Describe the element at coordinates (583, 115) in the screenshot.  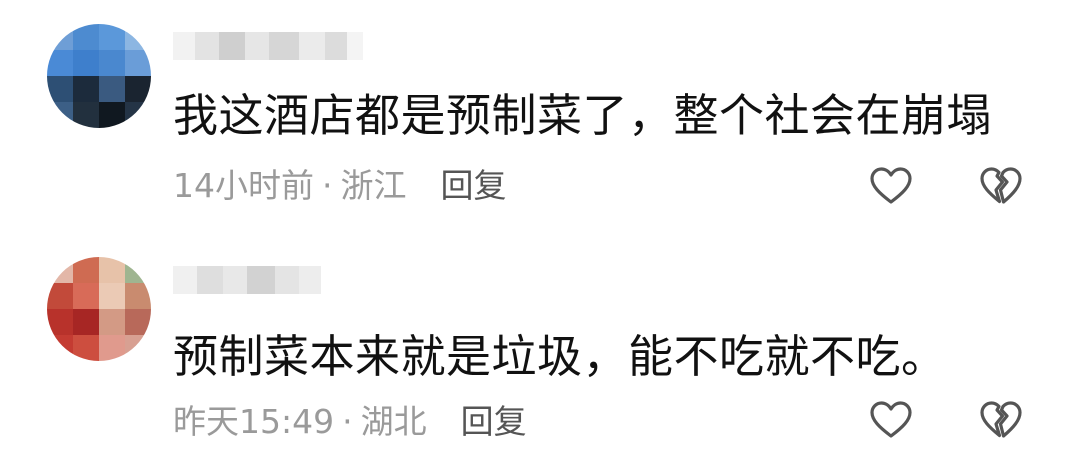
I see `comment-text: 我这酒店都是预制菜了，整个社会在崩塌` at that location.